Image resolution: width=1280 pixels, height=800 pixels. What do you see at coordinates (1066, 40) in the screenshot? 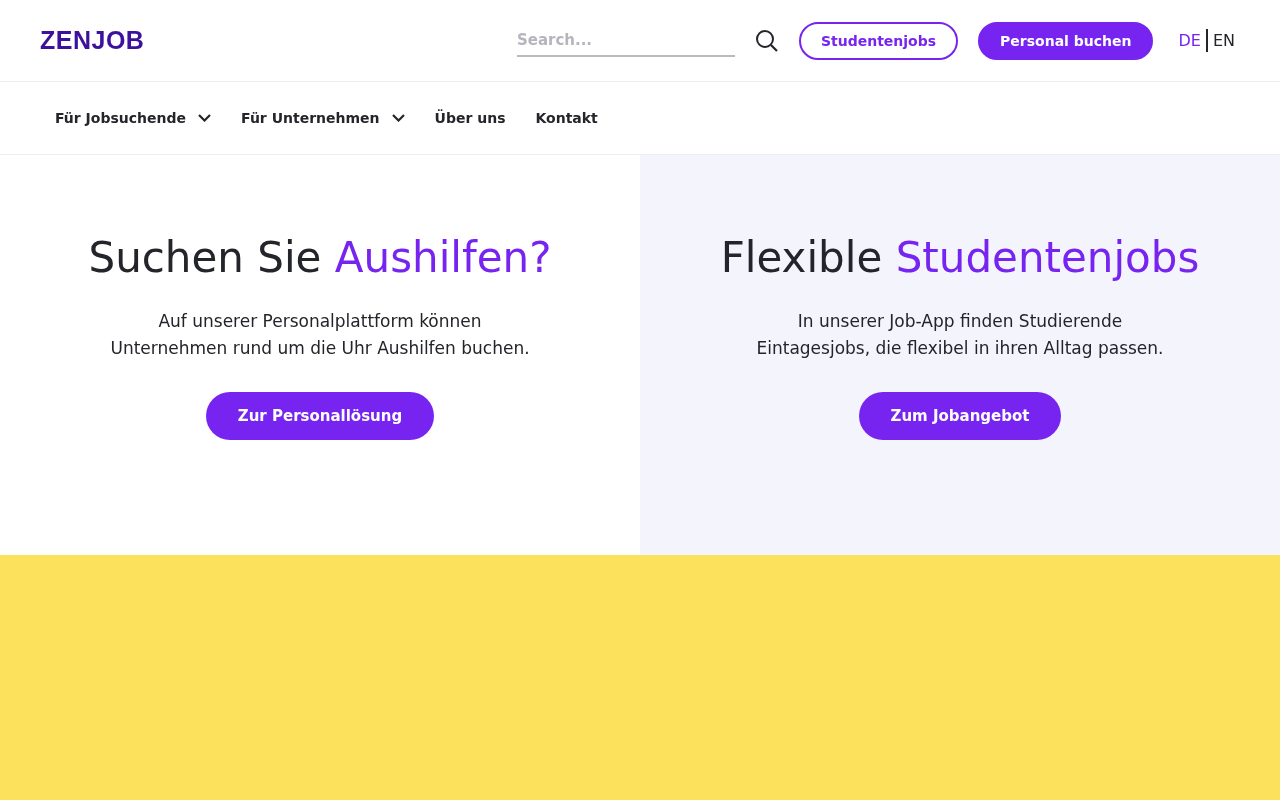
I see `primary-button: Personal buchen` at bounding box center [1066, 40].